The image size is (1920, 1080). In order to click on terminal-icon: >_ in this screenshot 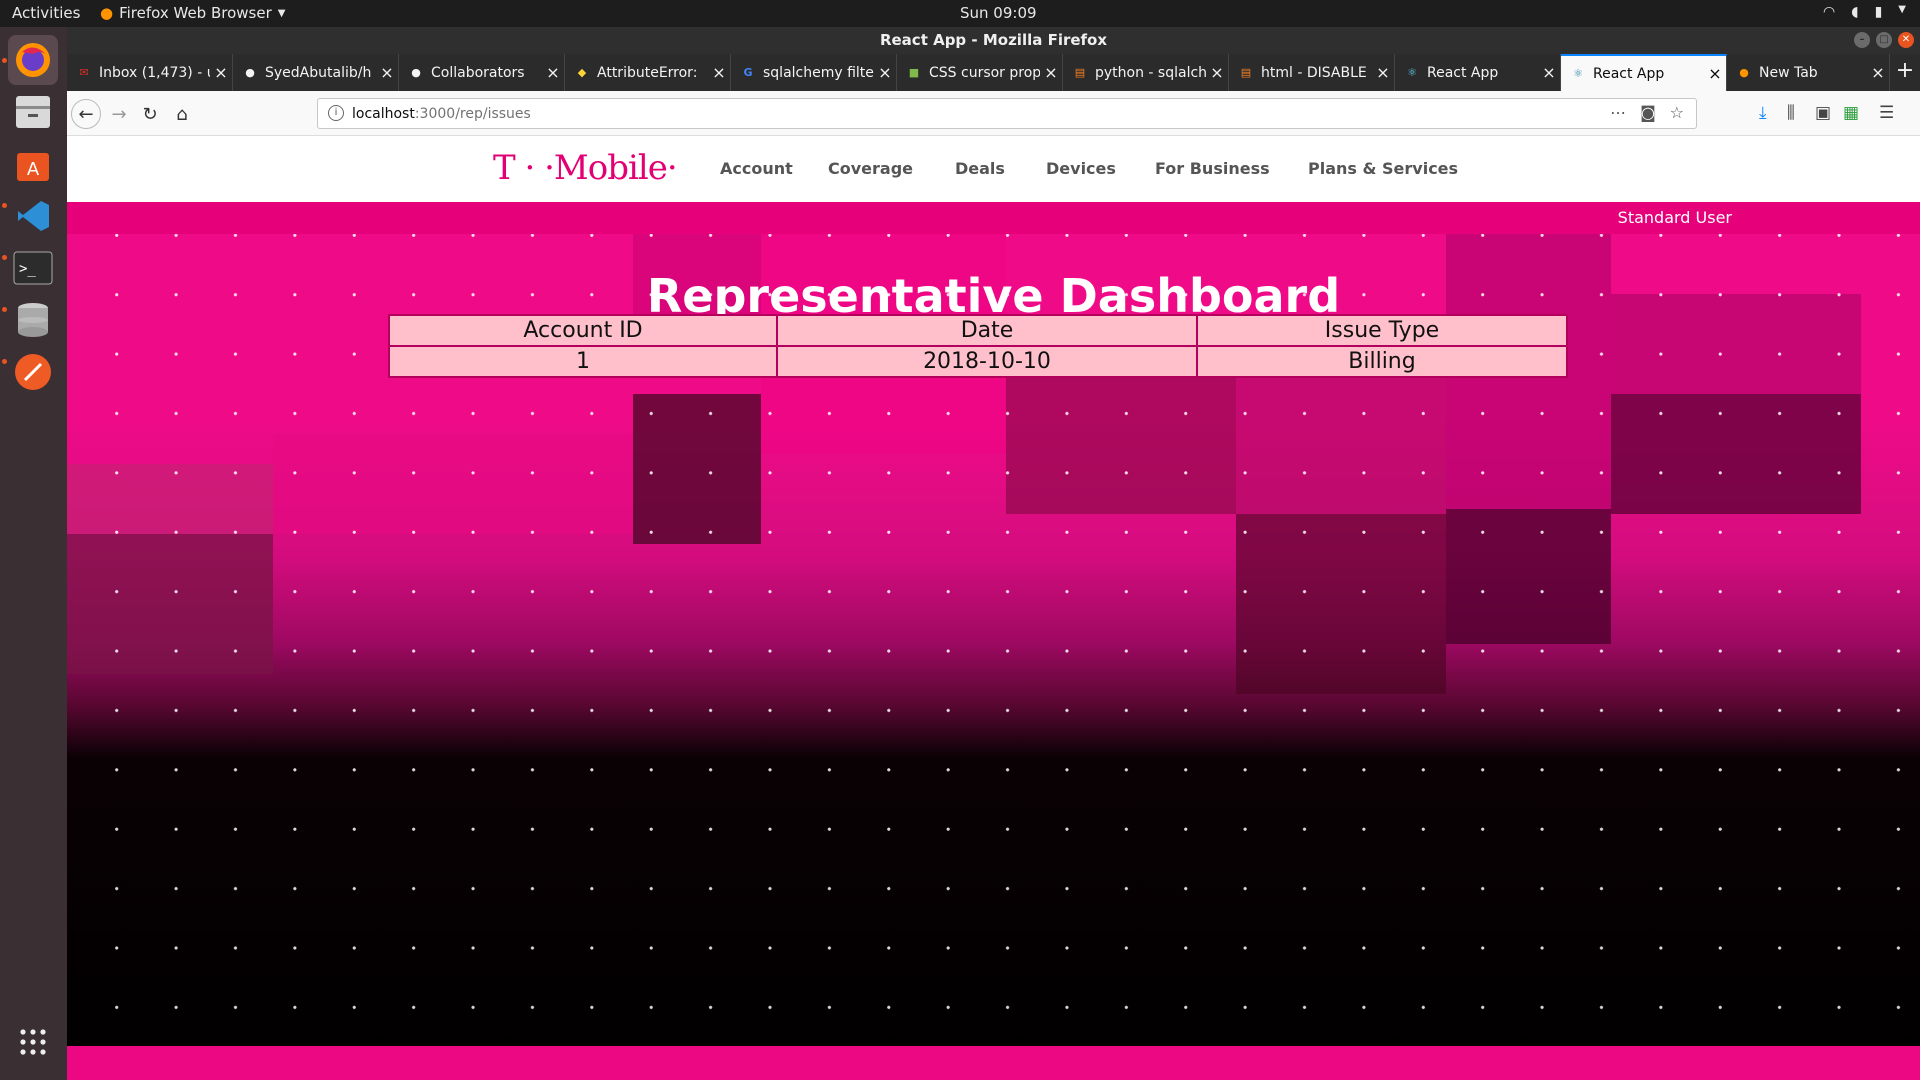, I will do `click(33, 268)`.